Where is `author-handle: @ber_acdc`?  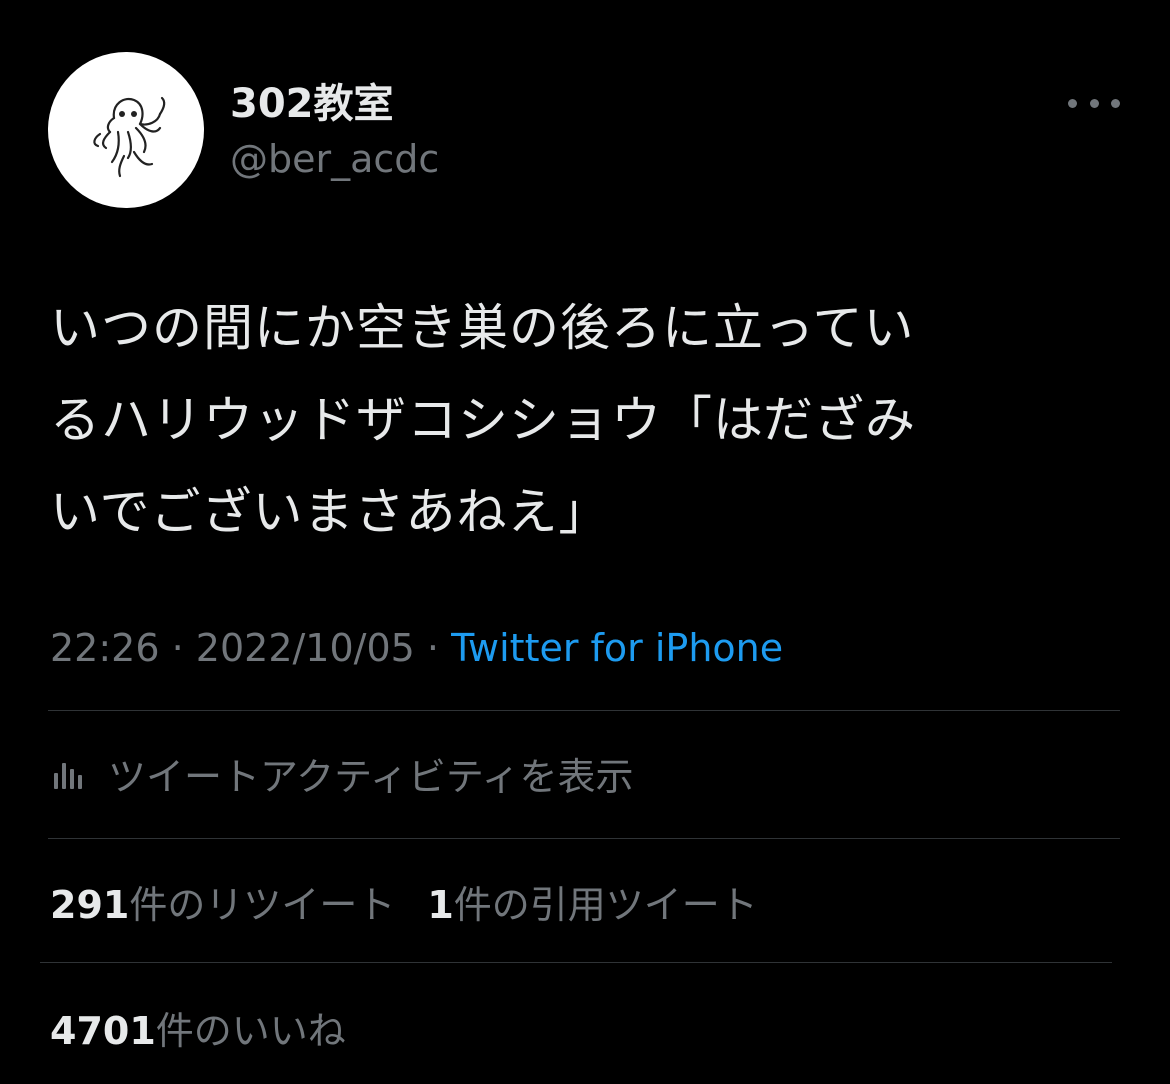 author-handle: @ber_acdc is located at coordinates (334, 159).